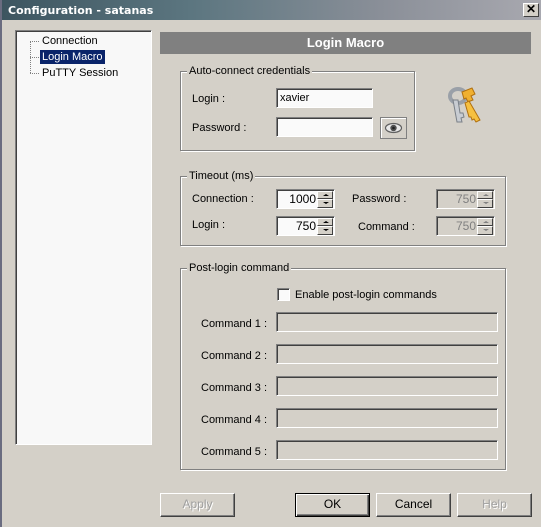 This screenshot has width=541, height=527. Describe the element at coordinates (234, 356) in the screenshot. I see `command-2-label: Command 2 :` at that location.